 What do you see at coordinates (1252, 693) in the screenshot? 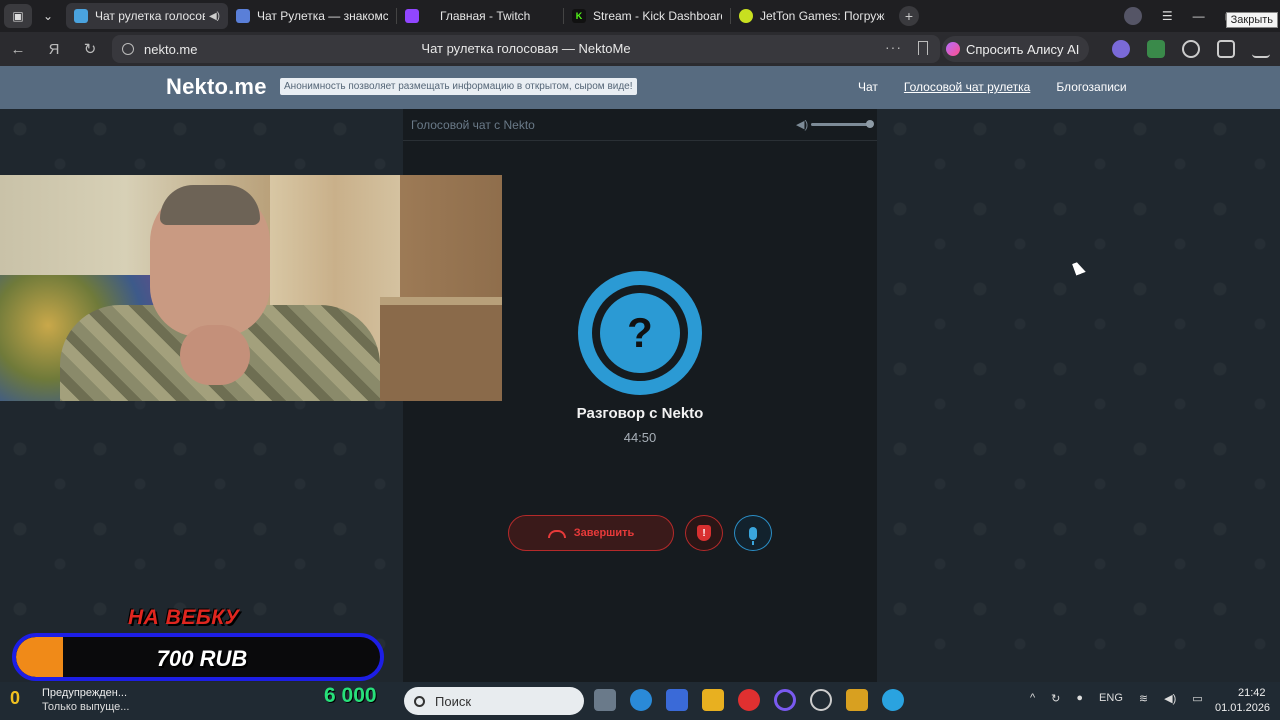
I see `clock-time: 21:42` at bounding box center [1252, 693].